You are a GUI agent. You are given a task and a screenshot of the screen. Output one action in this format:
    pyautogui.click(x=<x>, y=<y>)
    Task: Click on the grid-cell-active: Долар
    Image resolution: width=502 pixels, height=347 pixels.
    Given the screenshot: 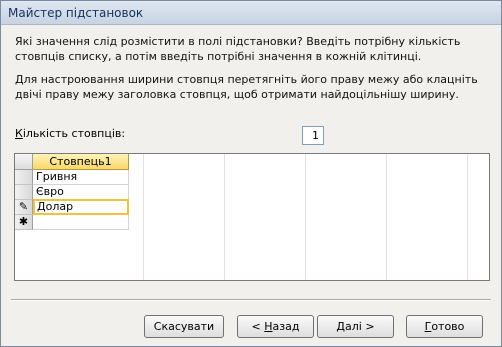 What is the action you would take?
    pyautogui.click(x=81, y=207)
    